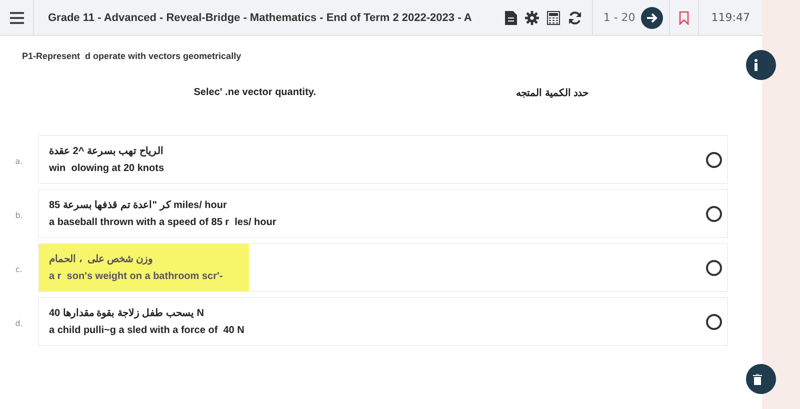 The width and height of the screenshot is (800, 409). What do you see at coordinates (127, 313) in the screenshot?
I see `arabic-text: يسحب طفل زلاجة بقوة مقدارها 40 N` at bounding box center [127, 313].